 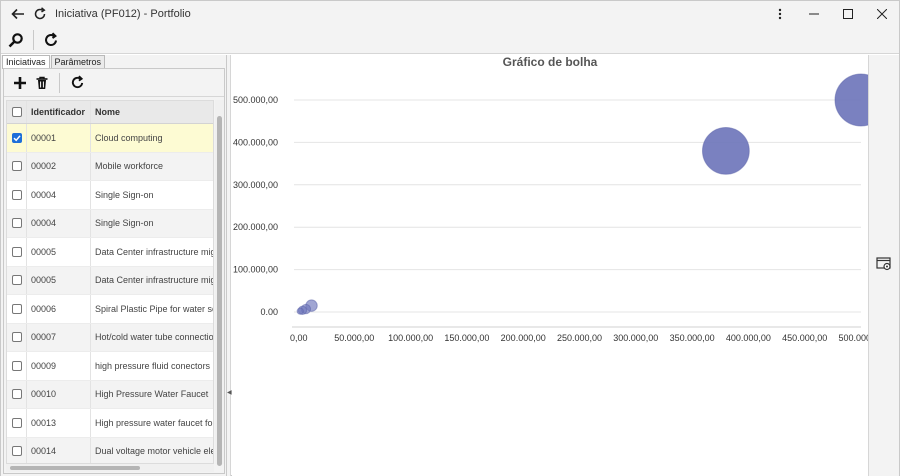 What do you see at coordinates (152, 394) in the screenshot?
I see `row-nome: High Pressure Water Faucet` at bounding box center [152, 394].